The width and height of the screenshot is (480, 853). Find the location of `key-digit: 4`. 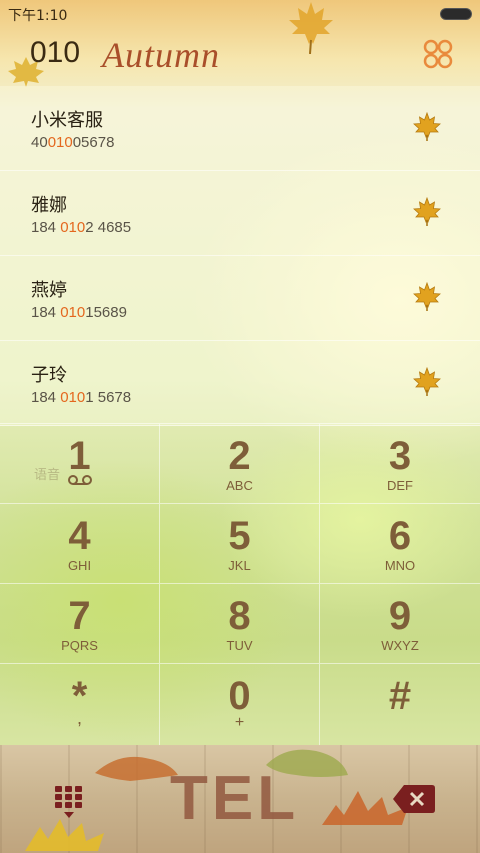

key-digit: 4 is located at coordinates (79, 536).